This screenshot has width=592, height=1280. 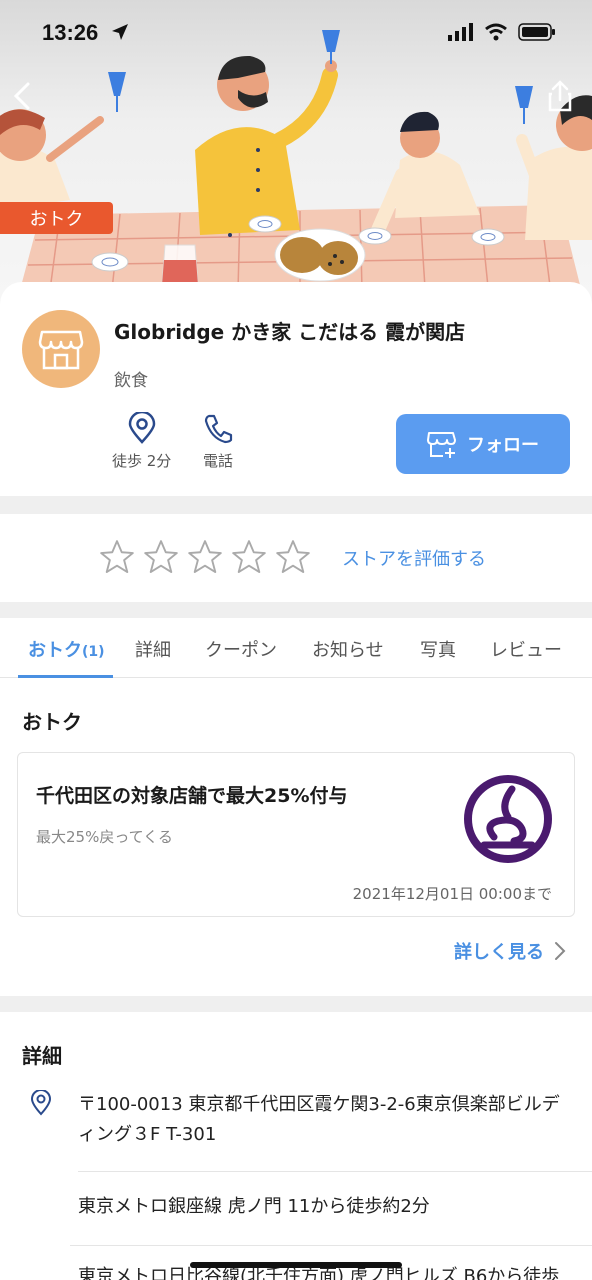 What do you see at coordinates (142, 461) in the screenshot?
I see `walk-label: 徒歩 2分` at bounding box center [142, 461].